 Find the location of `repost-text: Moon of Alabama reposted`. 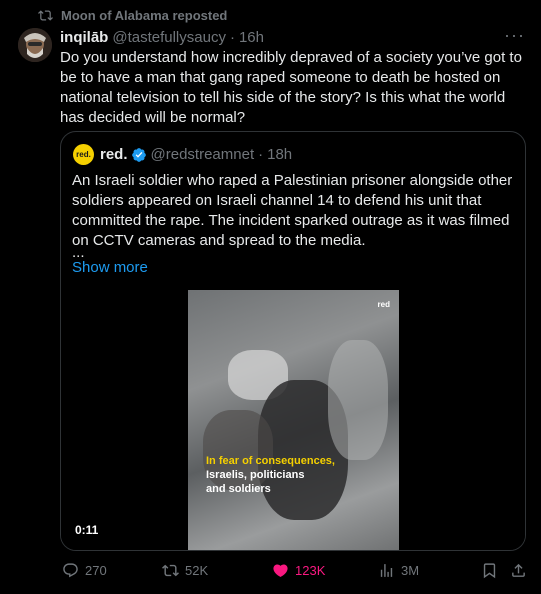

repost-text: Moon of Alabama reposted is located at coordinates (144, 15).